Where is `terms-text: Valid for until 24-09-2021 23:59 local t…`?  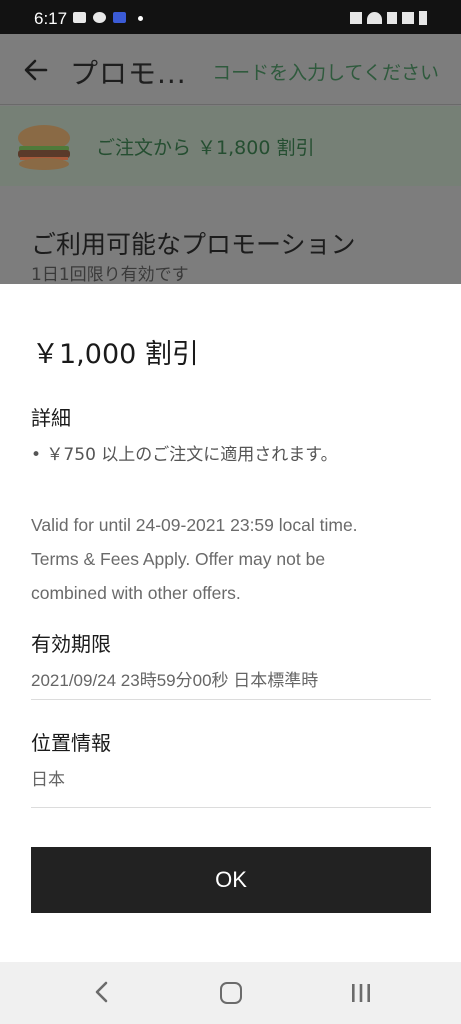 terms-text: Valid for until 24-09-2021 23:59 local t… is located at coordinates (231, 559).